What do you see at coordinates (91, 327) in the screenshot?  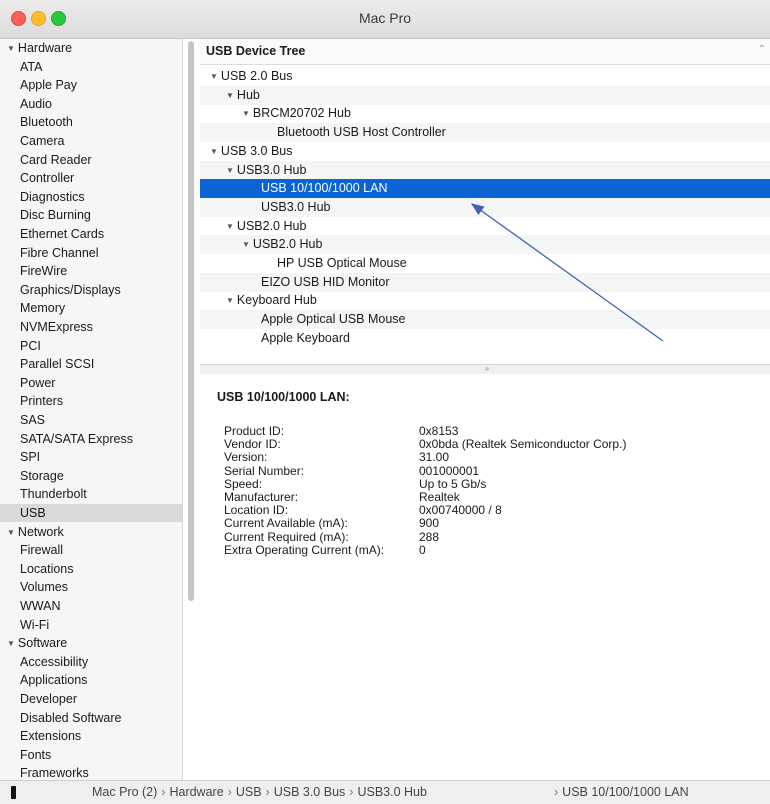 I see `sidebar-item-nvmexpress: NVMExpress` at bounding box center [91, 327].